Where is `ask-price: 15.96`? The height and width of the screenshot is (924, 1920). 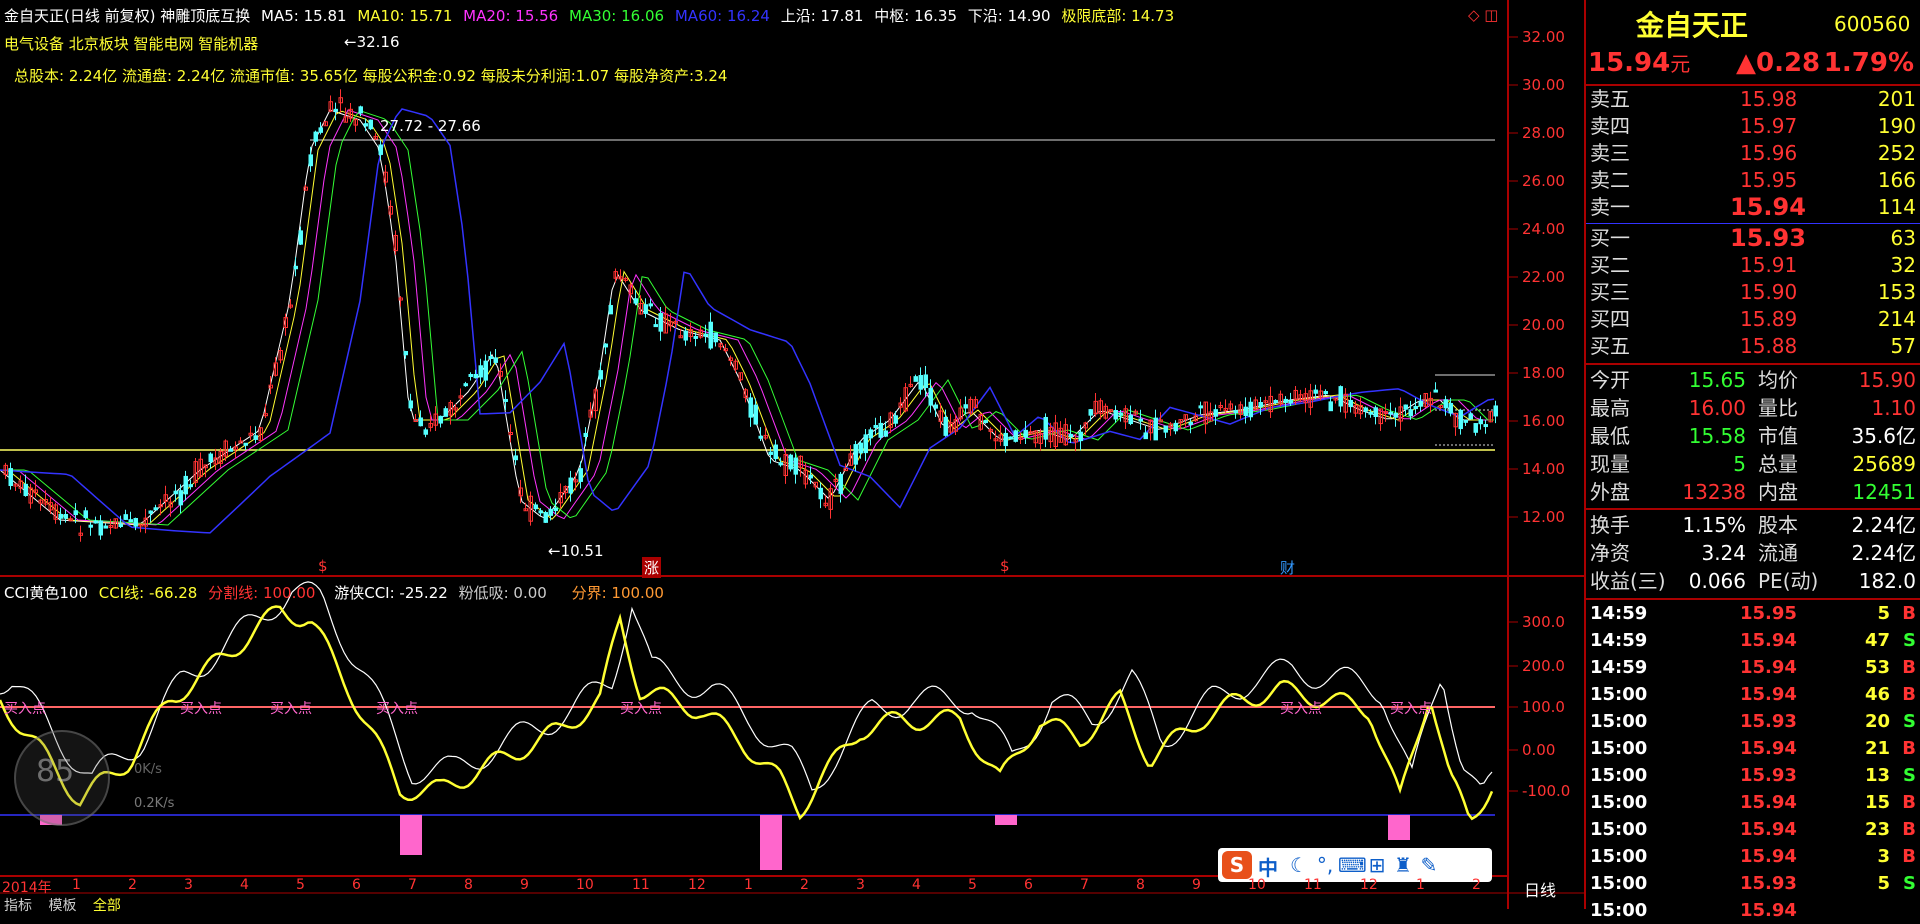
ask-price: 15.96 is located at coordinates (1769, 153).